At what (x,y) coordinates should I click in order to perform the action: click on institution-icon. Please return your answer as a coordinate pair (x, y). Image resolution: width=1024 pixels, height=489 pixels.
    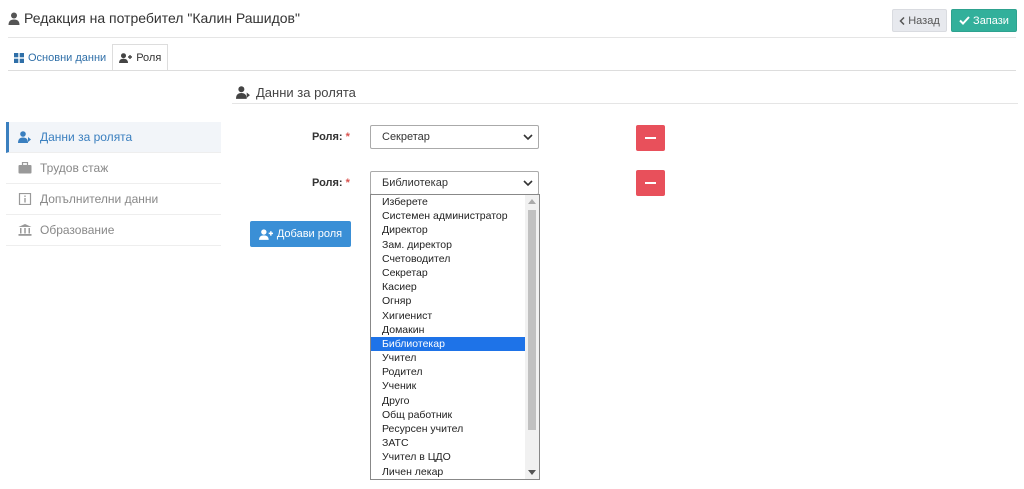
    Looking at the image, I should click on (25, 230).